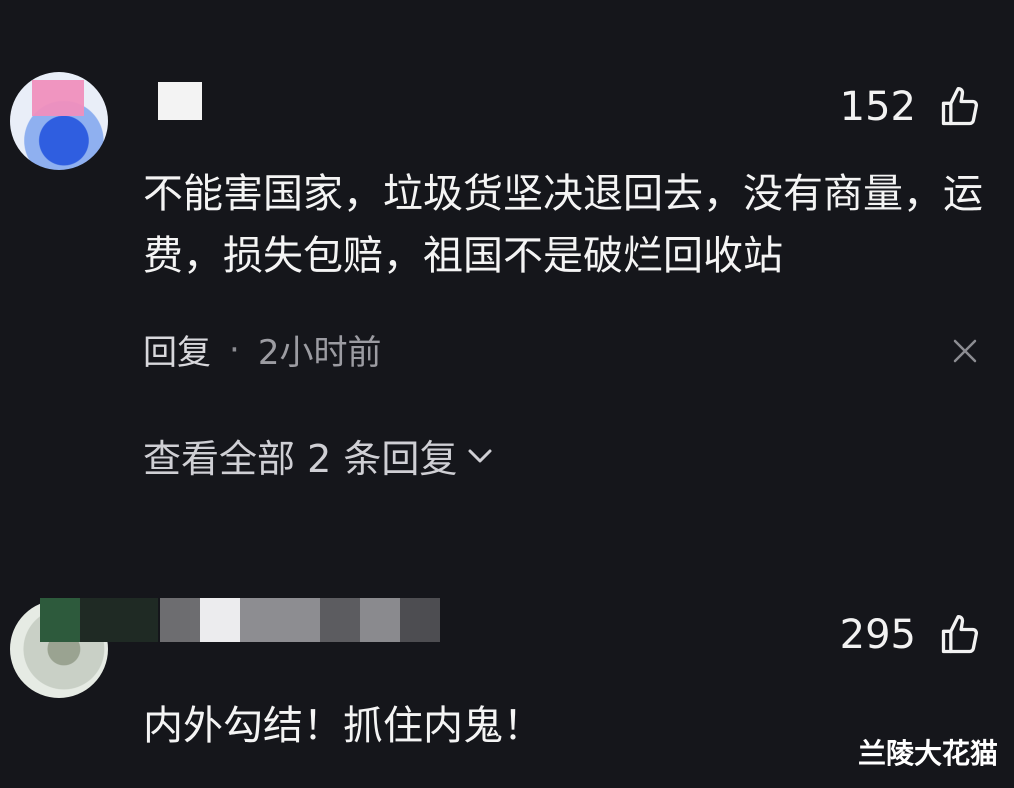  I want to click on comment-meta: 回复 · 2小时前, so click(262, 349).